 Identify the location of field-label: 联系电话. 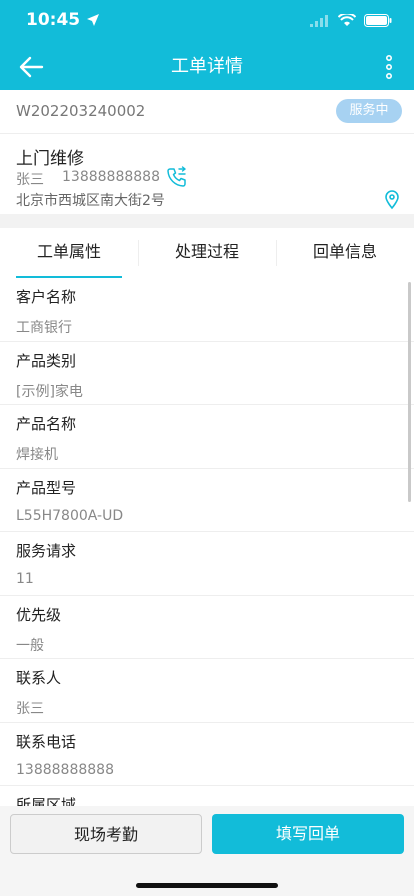
(46, 741).